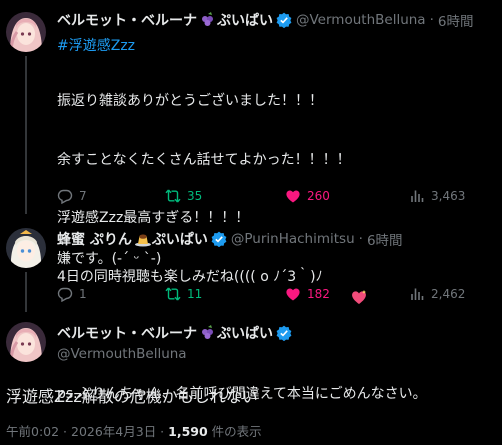  I want to click on views-count: 3,463, so click(448, 196).